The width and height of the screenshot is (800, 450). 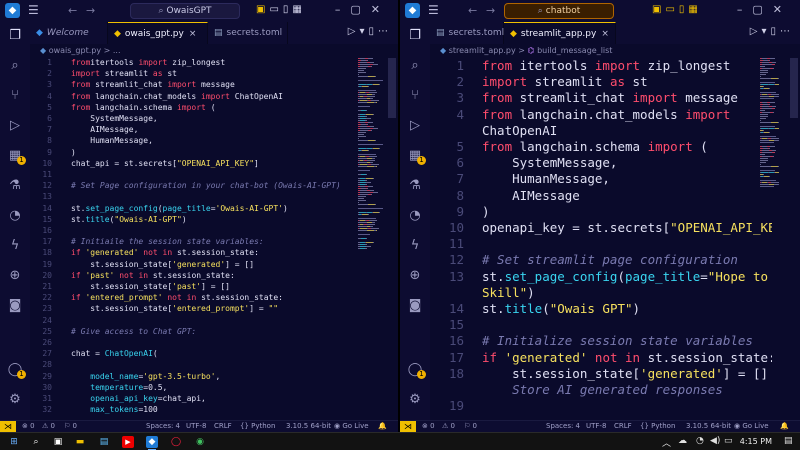 What do you see at coordinates (165, 163) in the screenshot?
I see `code-line: chat_api = st.secrets["OPENAI_API_KEY"]` at bounding box center [165, 163].